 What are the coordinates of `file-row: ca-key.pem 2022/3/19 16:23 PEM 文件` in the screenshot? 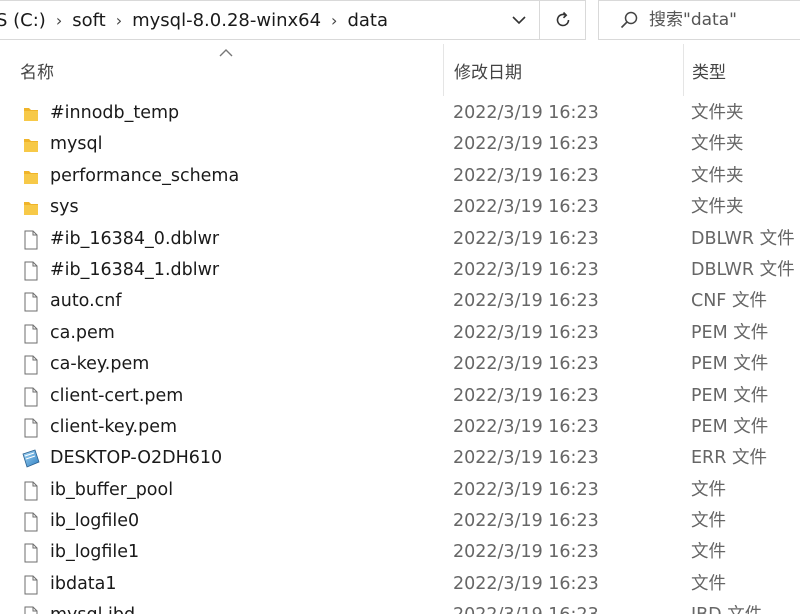 It's located at (400, 364).